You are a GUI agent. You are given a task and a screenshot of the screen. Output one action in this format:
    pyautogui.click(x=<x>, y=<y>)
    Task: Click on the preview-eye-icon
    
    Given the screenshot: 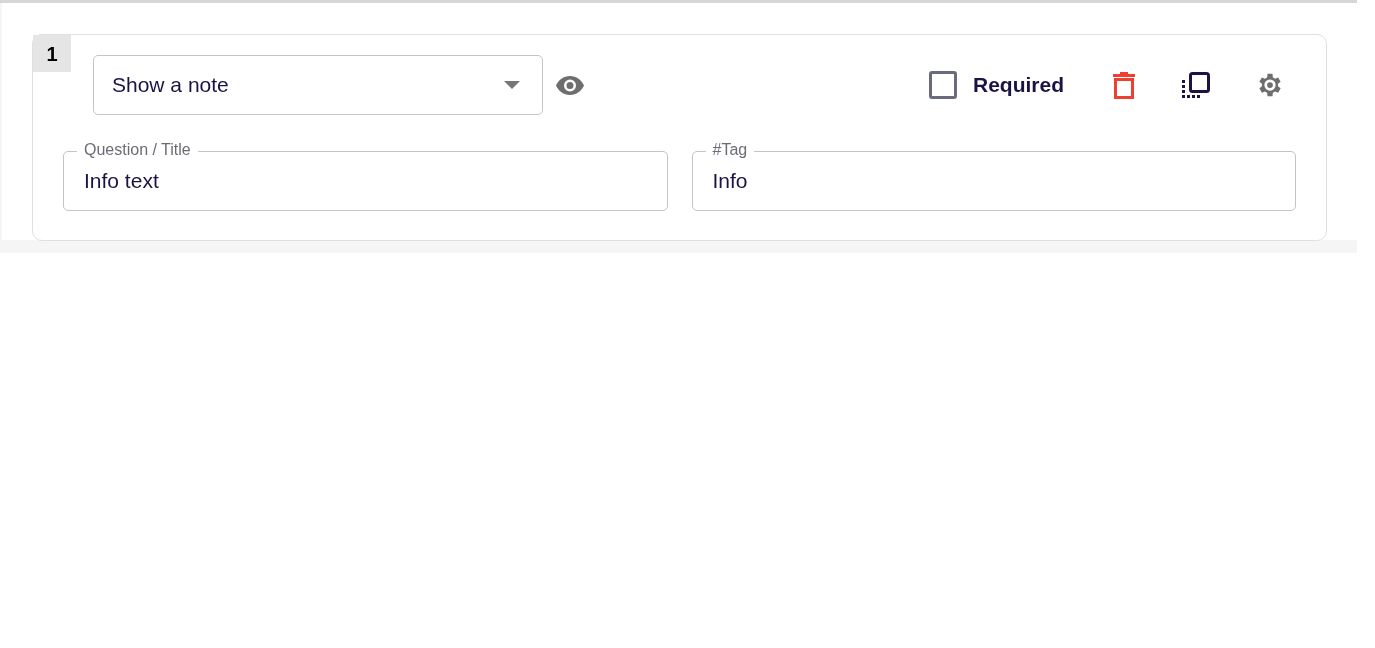 What is the action you would take?
    pyautogui.click(x=570, y=85)
    